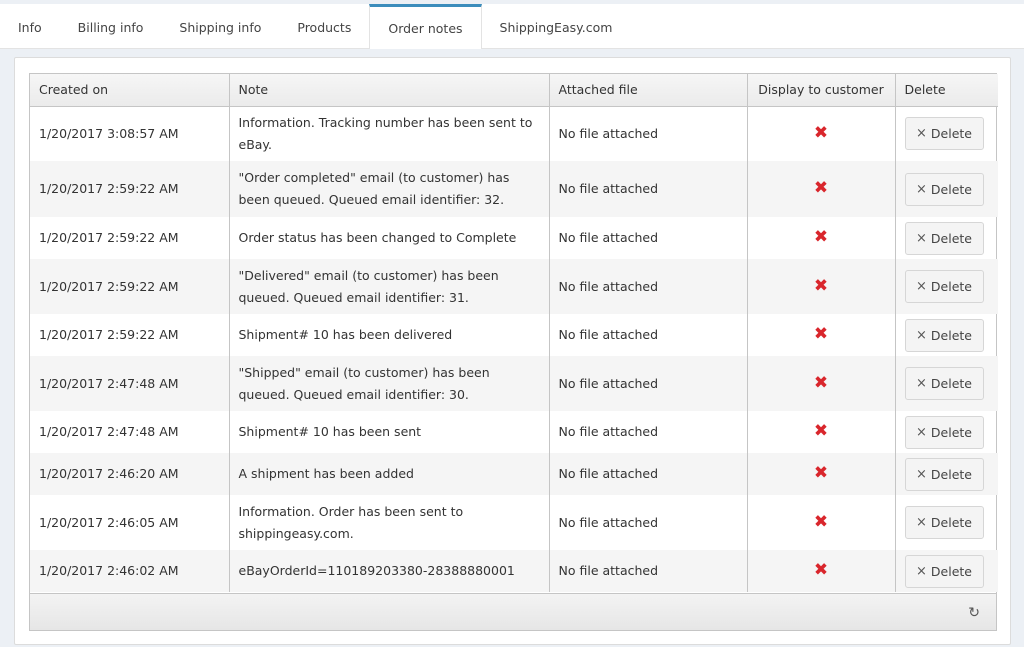 The image size is (1024, 647). I want to click on column-header-display-to-customer: Display to customer, so click(821, 90).